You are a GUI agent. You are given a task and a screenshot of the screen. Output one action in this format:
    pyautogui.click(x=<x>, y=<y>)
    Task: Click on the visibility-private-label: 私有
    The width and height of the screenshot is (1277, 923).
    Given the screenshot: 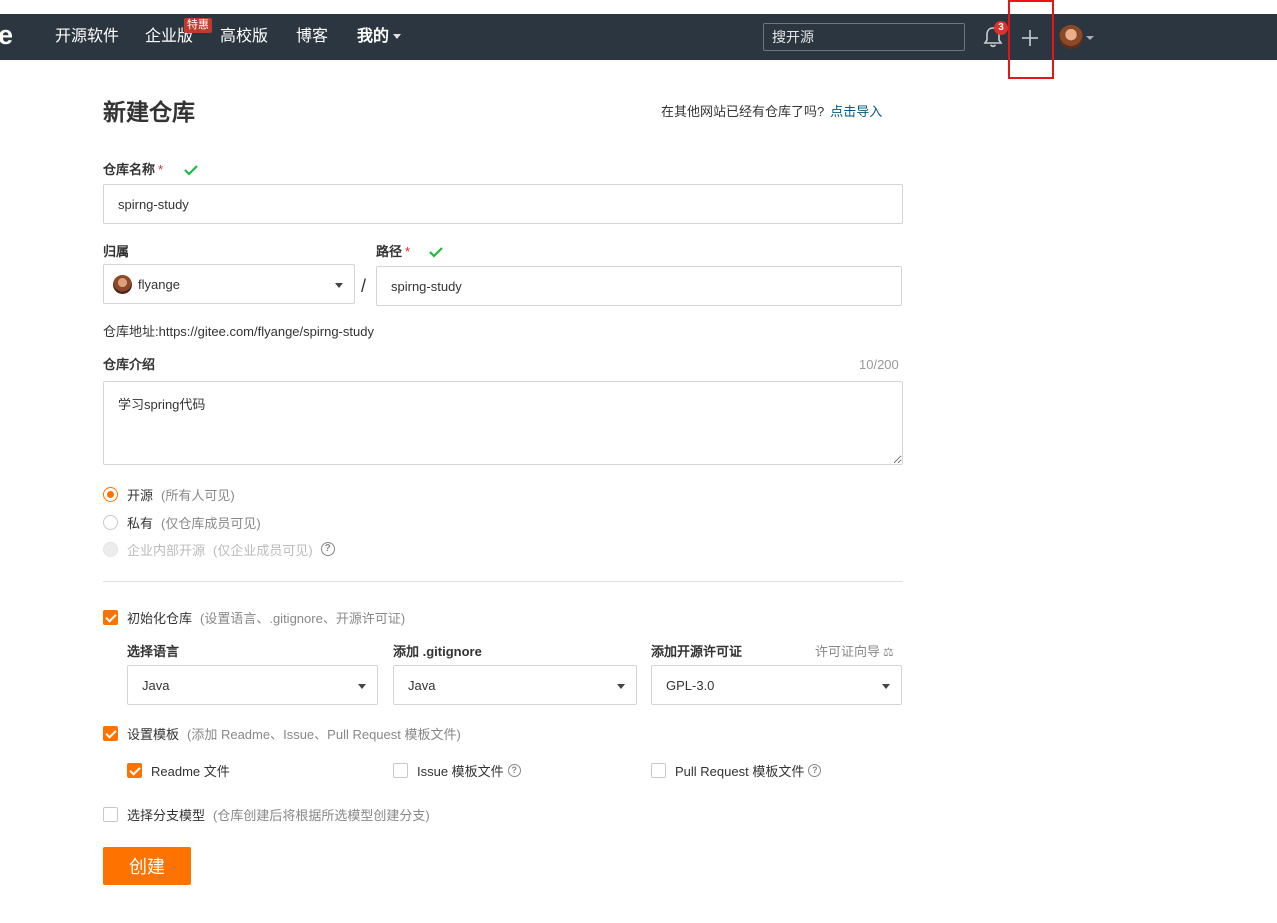 What is the action you would take?
    pyautogui.click(x=140, y=523)
    